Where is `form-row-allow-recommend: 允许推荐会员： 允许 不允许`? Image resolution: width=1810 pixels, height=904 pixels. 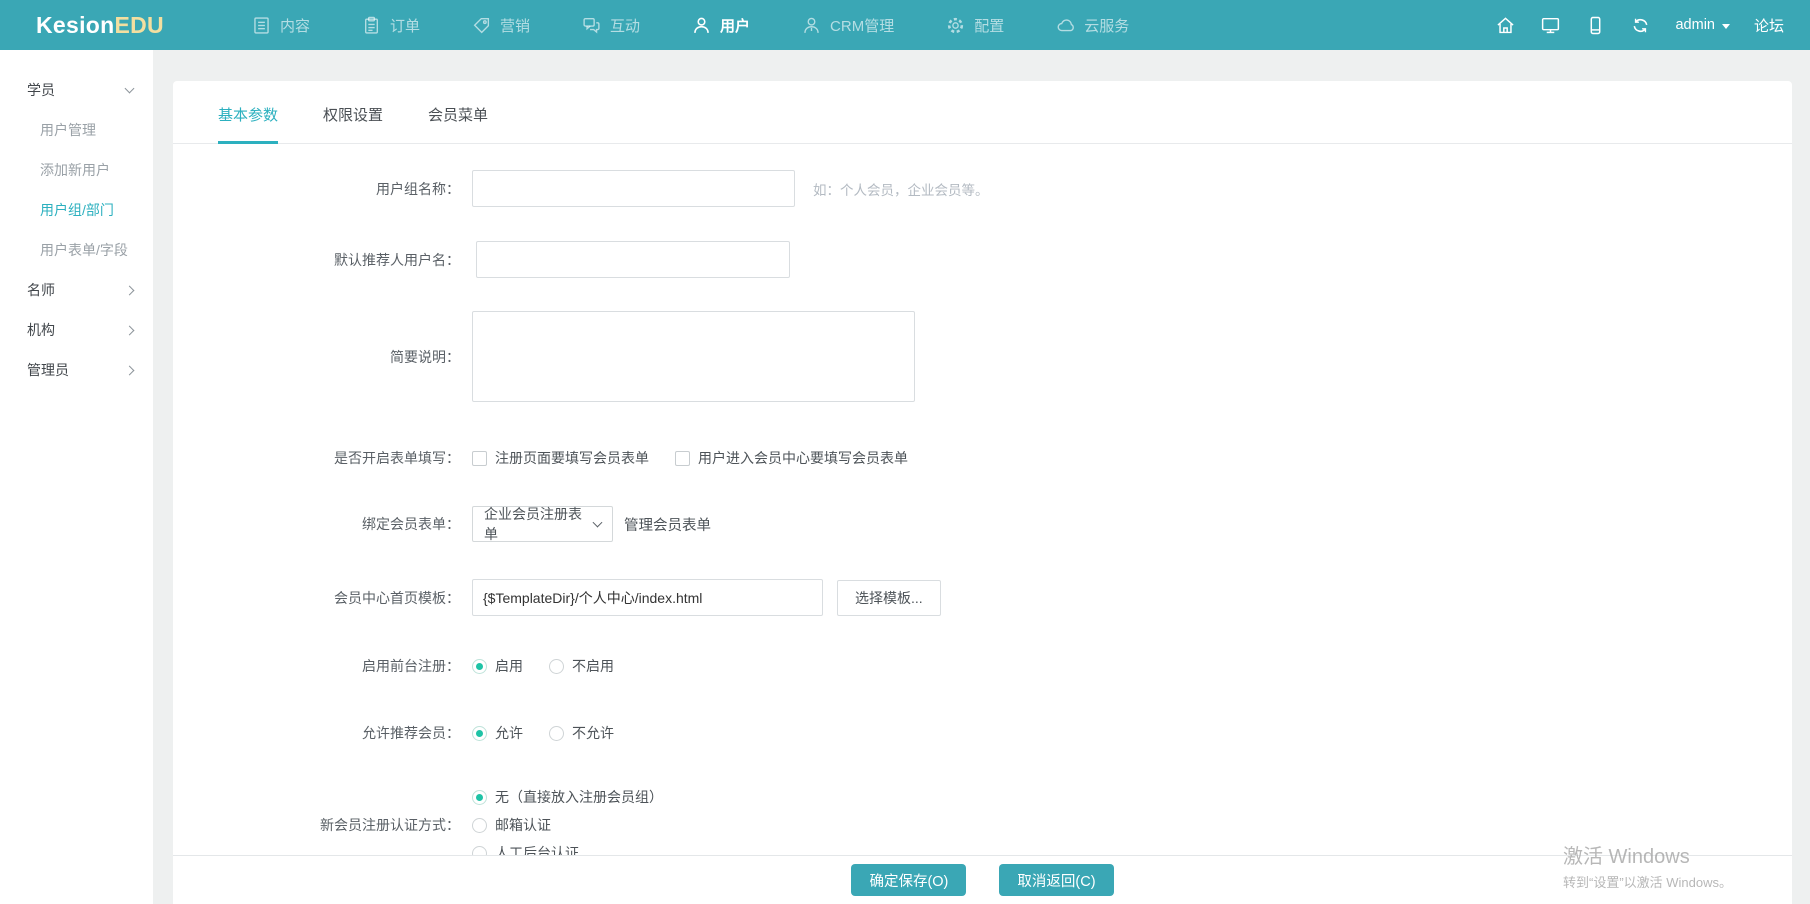
form-row-allow-recommend: 允许推荐会员： 允许 不允许 is located at coordinates (982, 733).